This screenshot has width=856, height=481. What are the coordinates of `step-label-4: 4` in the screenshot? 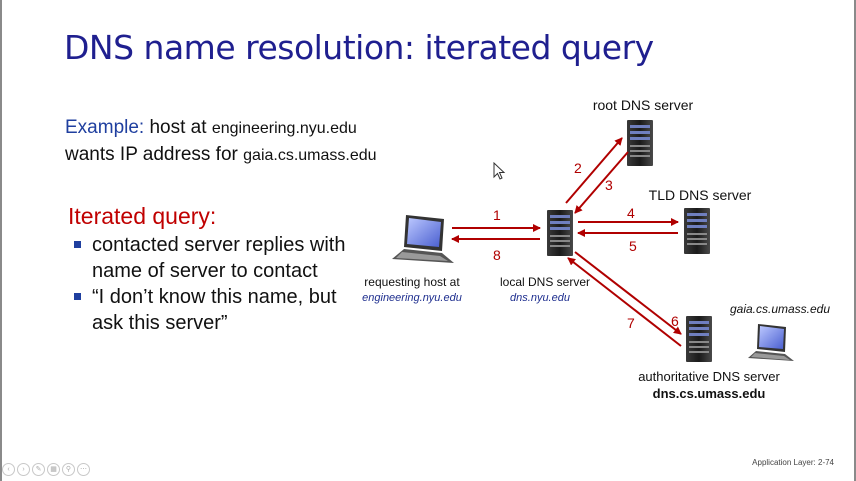 It's located at (631, 213).